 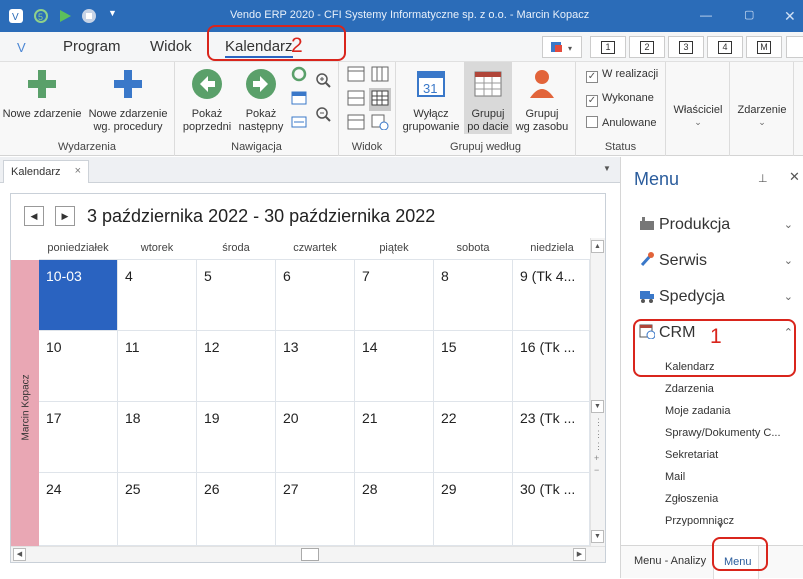 I want to click on scroll-more-icon: ▼, so click(x=720, y=526).